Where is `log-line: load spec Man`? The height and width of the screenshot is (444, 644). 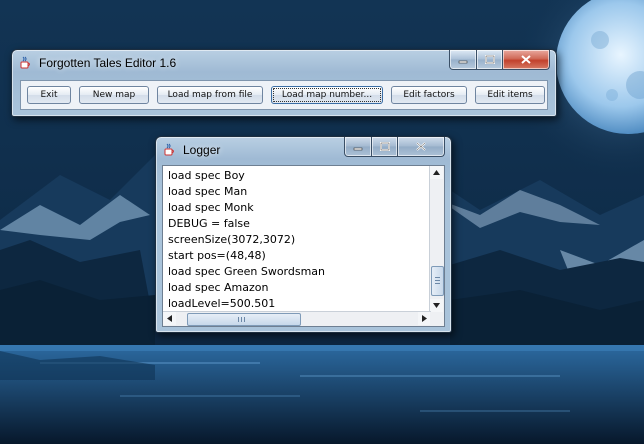
log-line: load spec Man is located at coordinates (208, 191).